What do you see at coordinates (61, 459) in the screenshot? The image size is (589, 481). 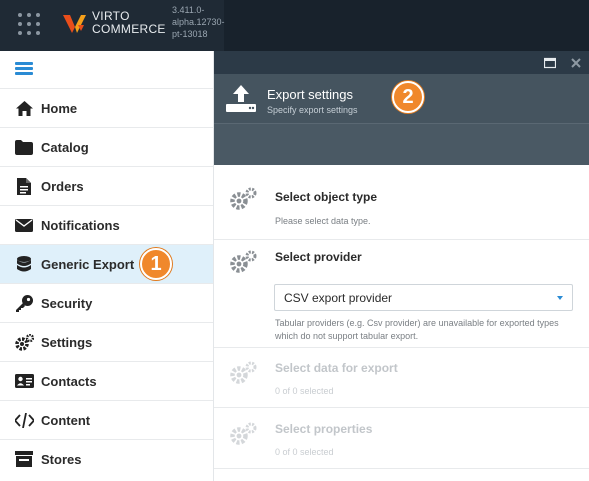 I see `sidebar-item-label: Stores` at bounding box center [61, 459].